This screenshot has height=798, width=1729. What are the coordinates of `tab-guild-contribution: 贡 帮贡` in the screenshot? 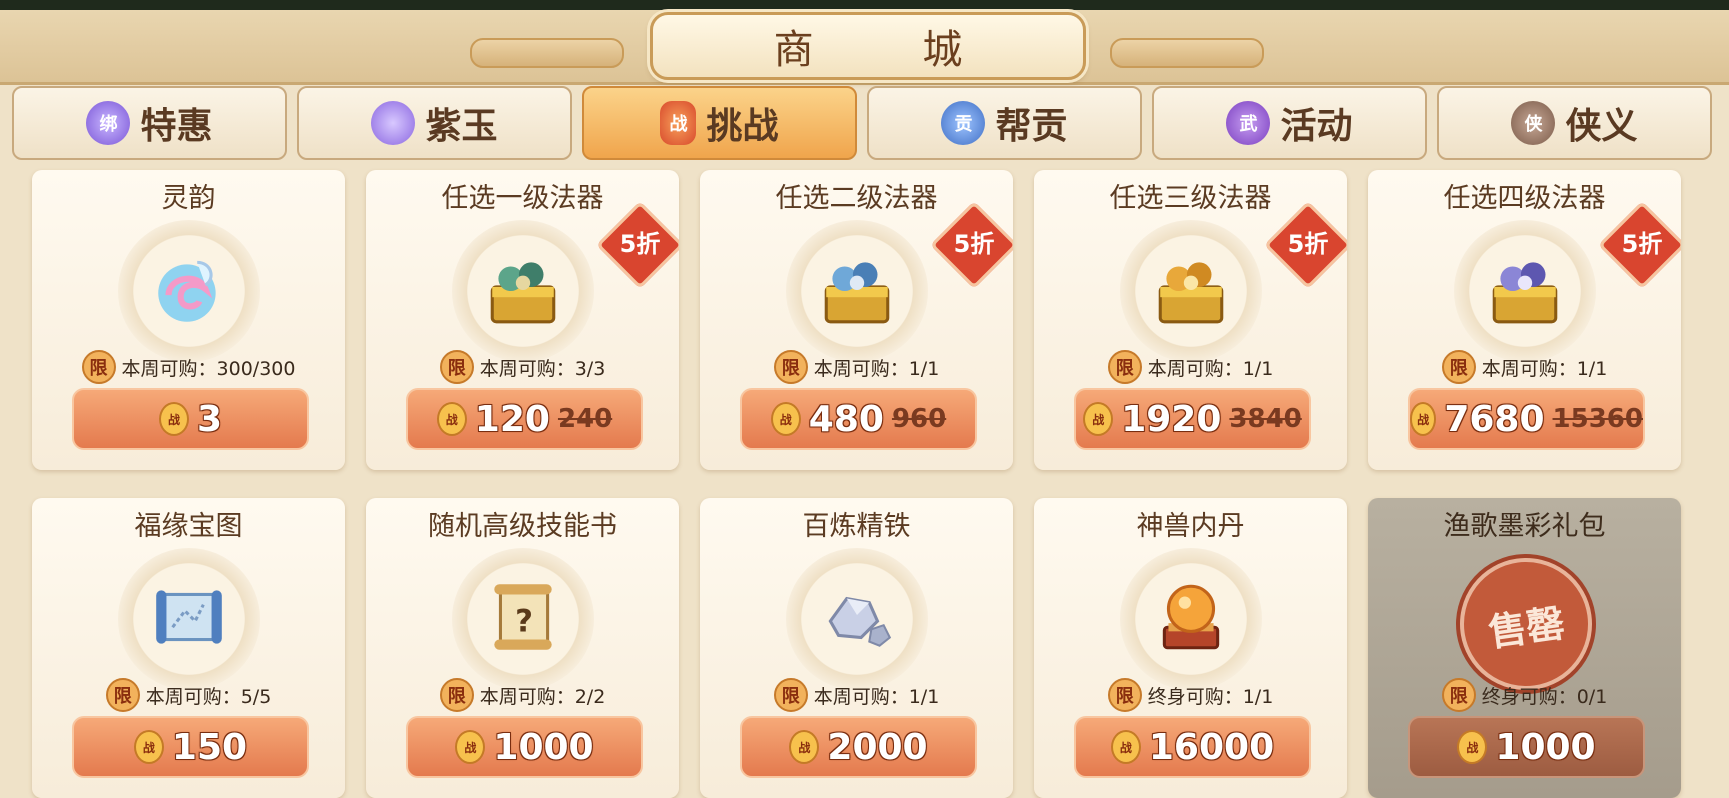 It's located at (1004, 123).